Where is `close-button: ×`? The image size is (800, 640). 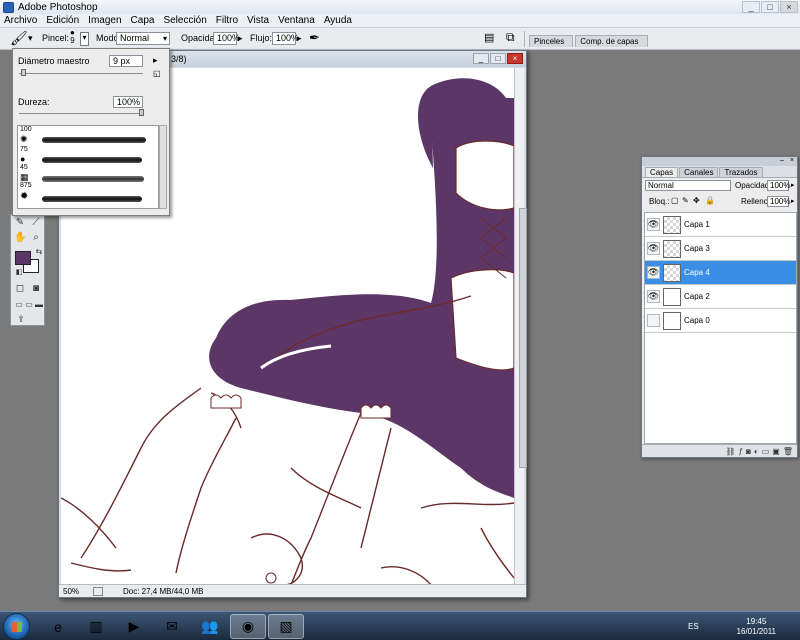
close-button: × is located at coordinates (789, 7).